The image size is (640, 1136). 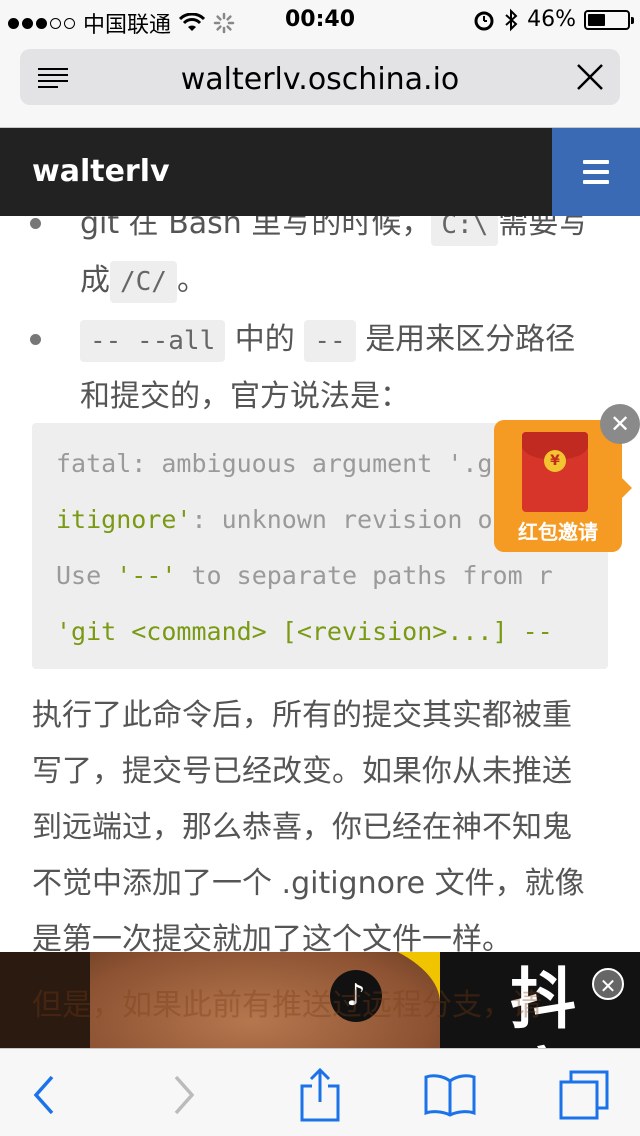 I want to click on close-icon, so click(x=590, y=77).